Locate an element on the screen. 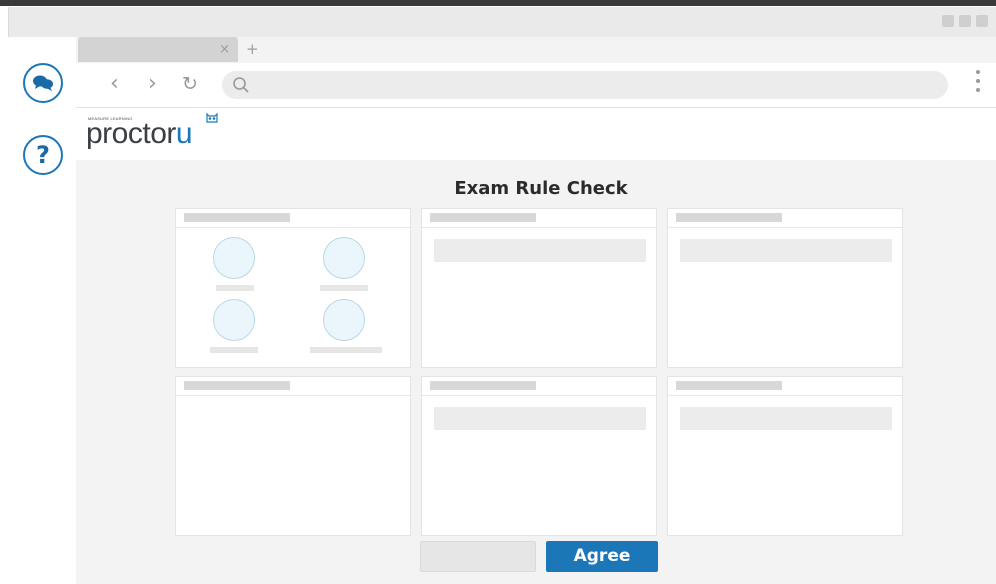  tab-close-icon: × is located at coordinates (224, 49).